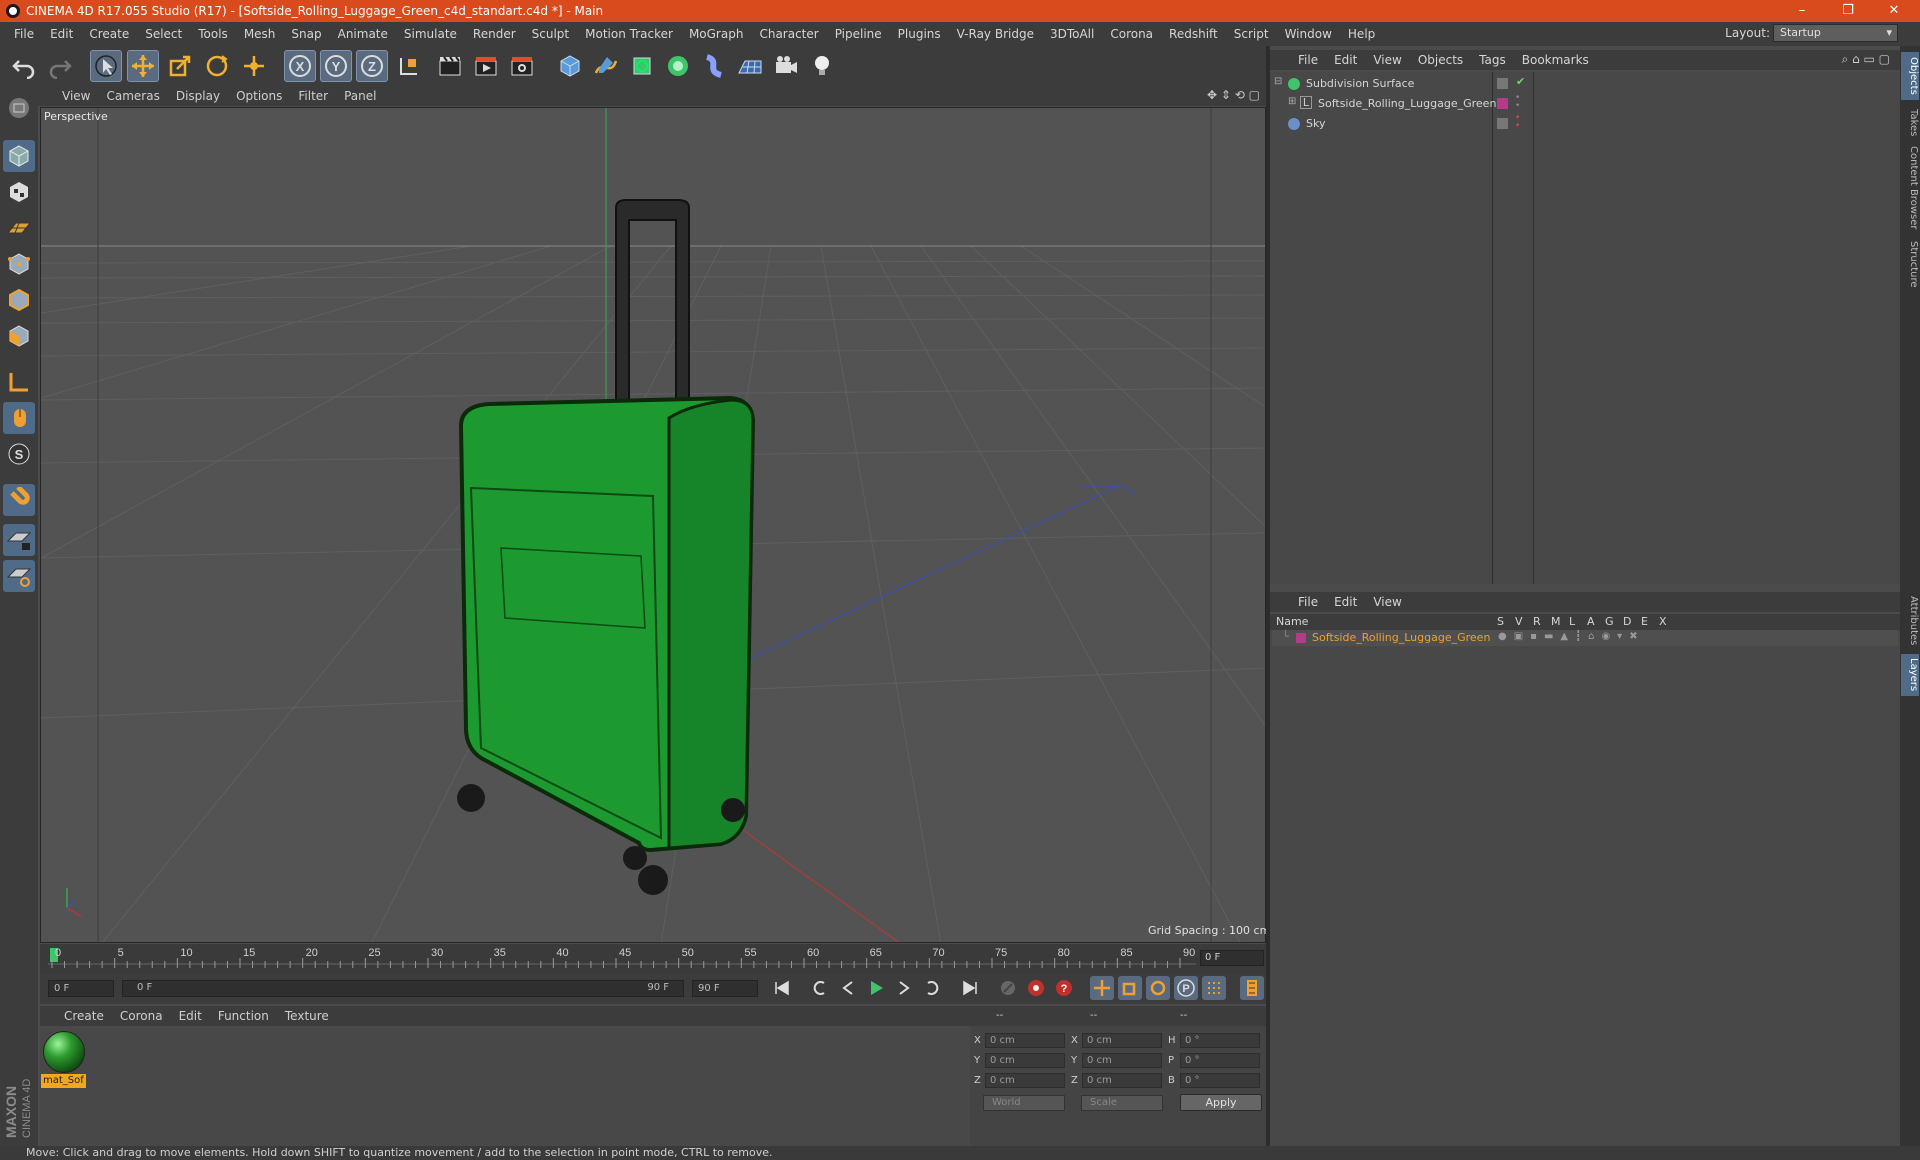 The width and height of the screenshot is (1920, 1160). Describe the element at coordinates (725, 988) in the screenshot. I see `end-frame-field: 90 F` at that location.